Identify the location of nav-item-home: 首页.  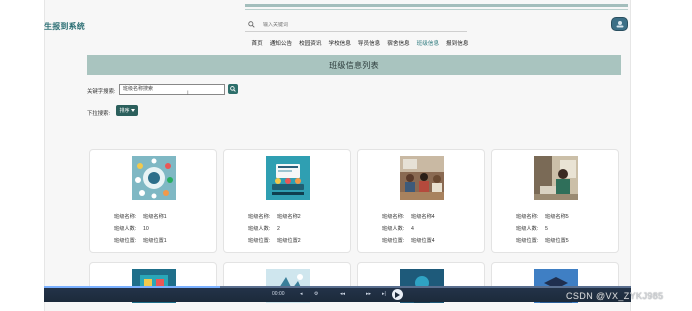
(257, 43).